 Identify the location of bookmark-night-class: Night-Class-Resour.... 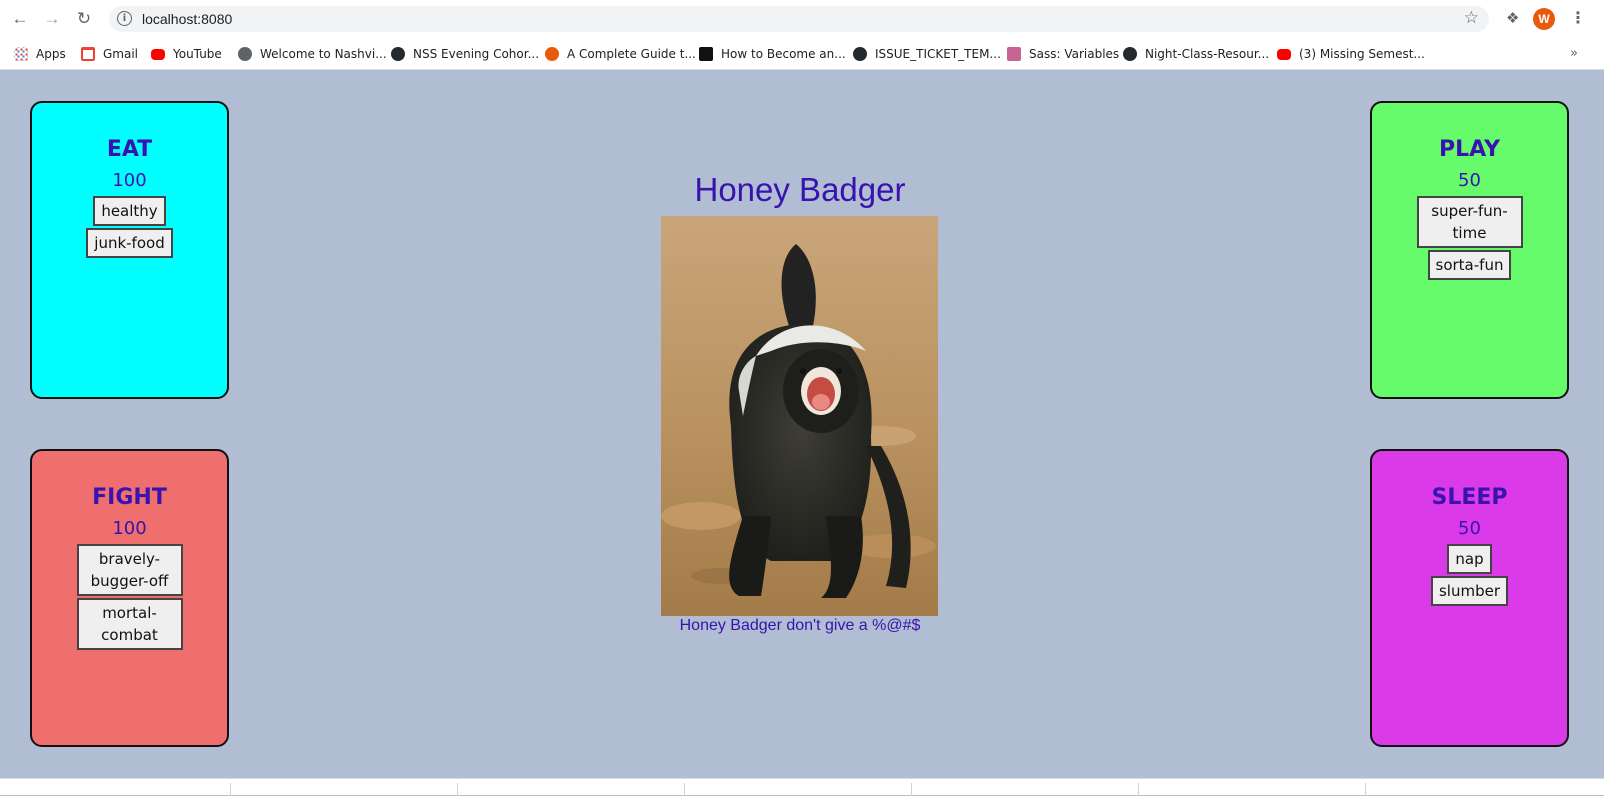
(1196, 54).